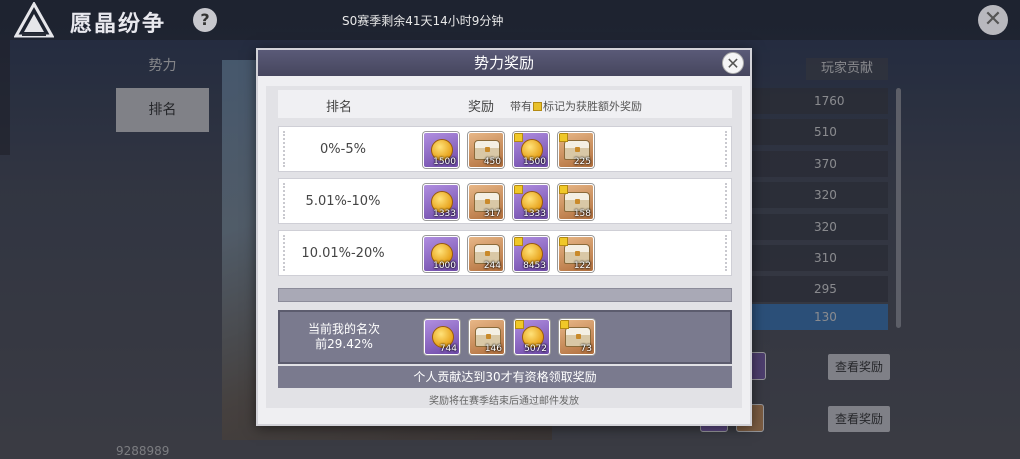 Image resolution: width=1020 pixels, height=459 pixels. I want to click on season-countdown: S0赛季剩余41天14小时9分钟, so click(423, 21).